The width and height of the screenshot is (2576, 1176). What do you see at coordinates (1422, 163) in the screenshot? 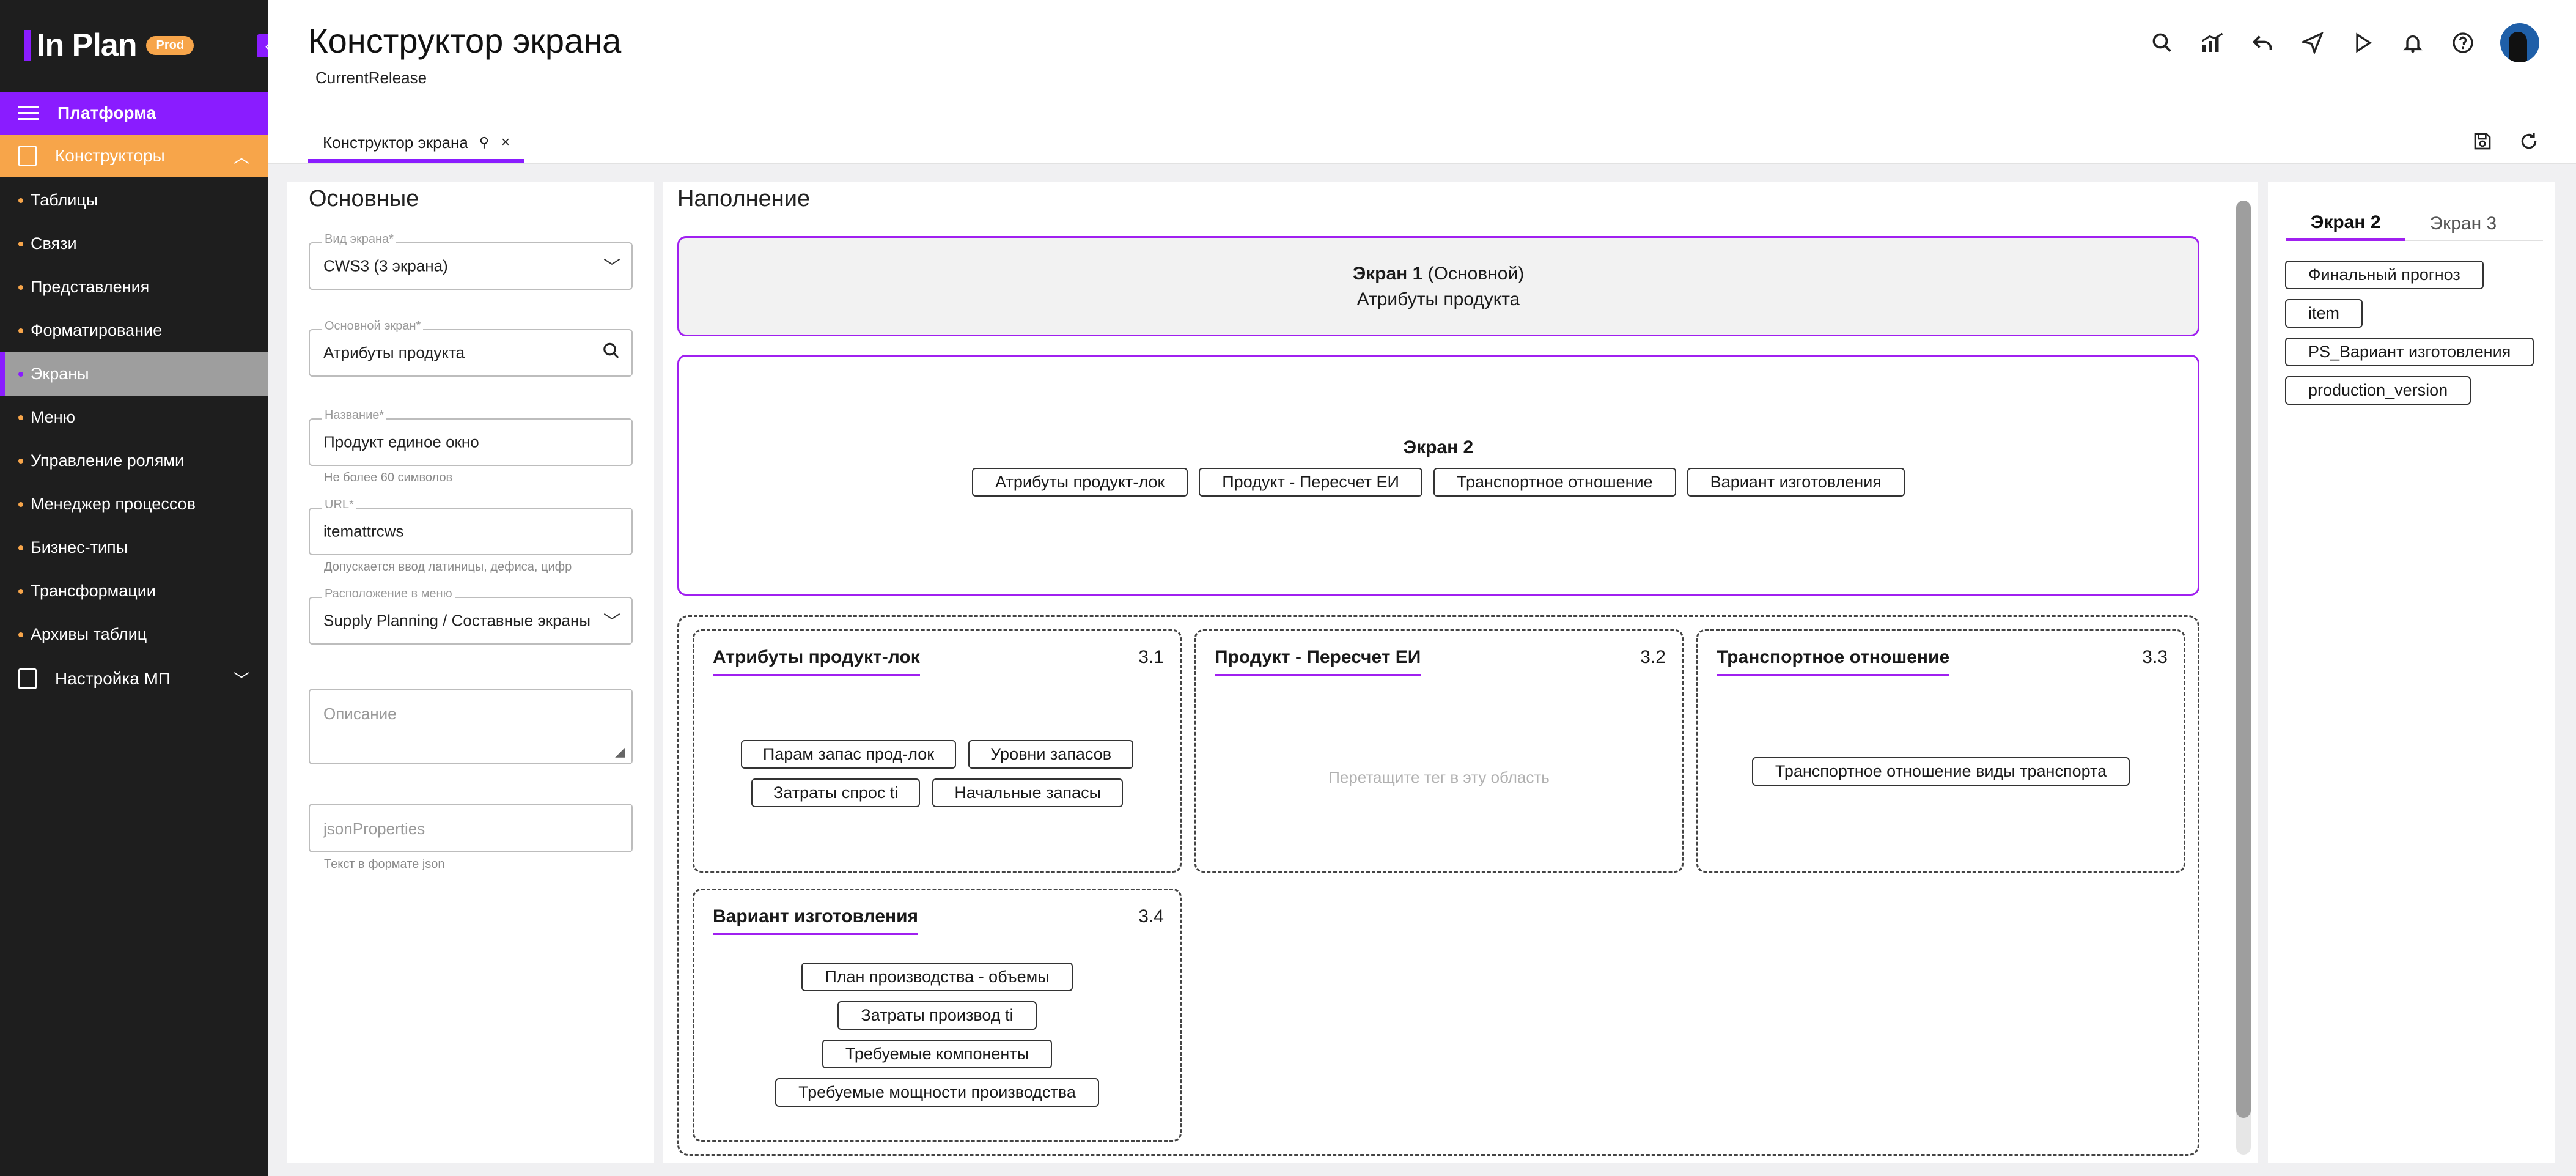
I see `header-divider` at bounding box center [1422, 163].